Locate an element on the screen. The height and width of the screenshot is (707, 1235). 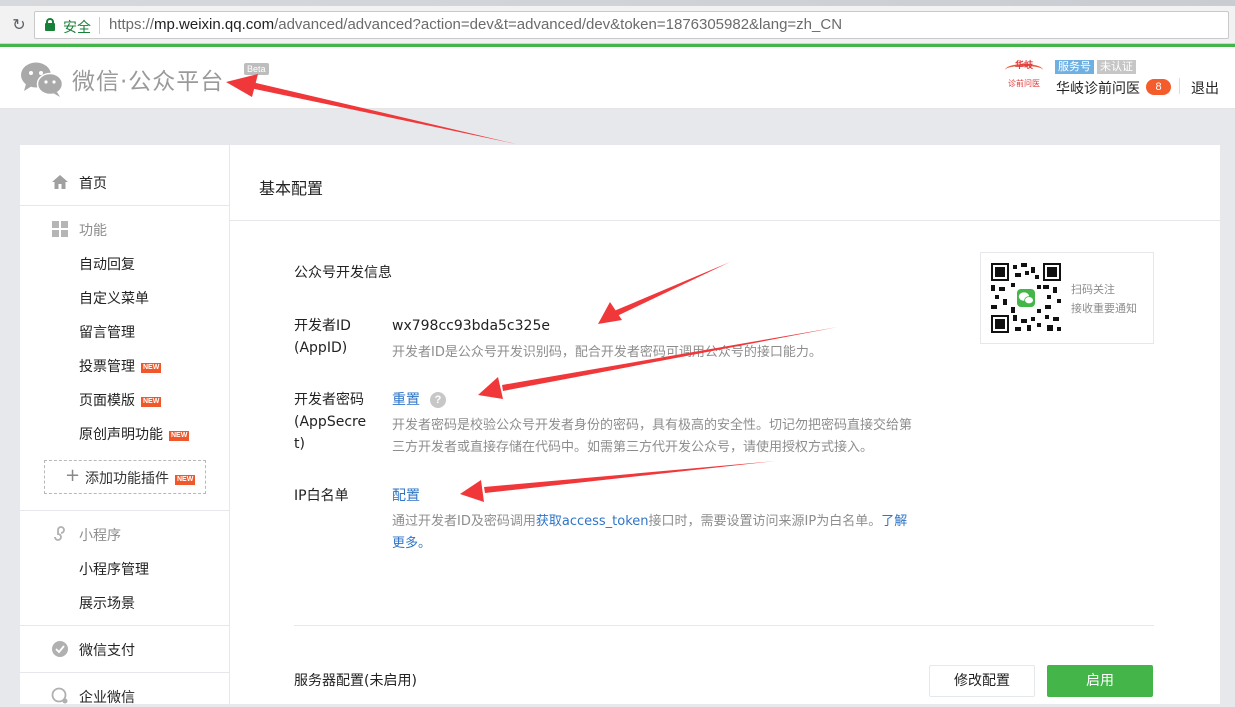
help-icon: ? is located at coordinates (438, 400).